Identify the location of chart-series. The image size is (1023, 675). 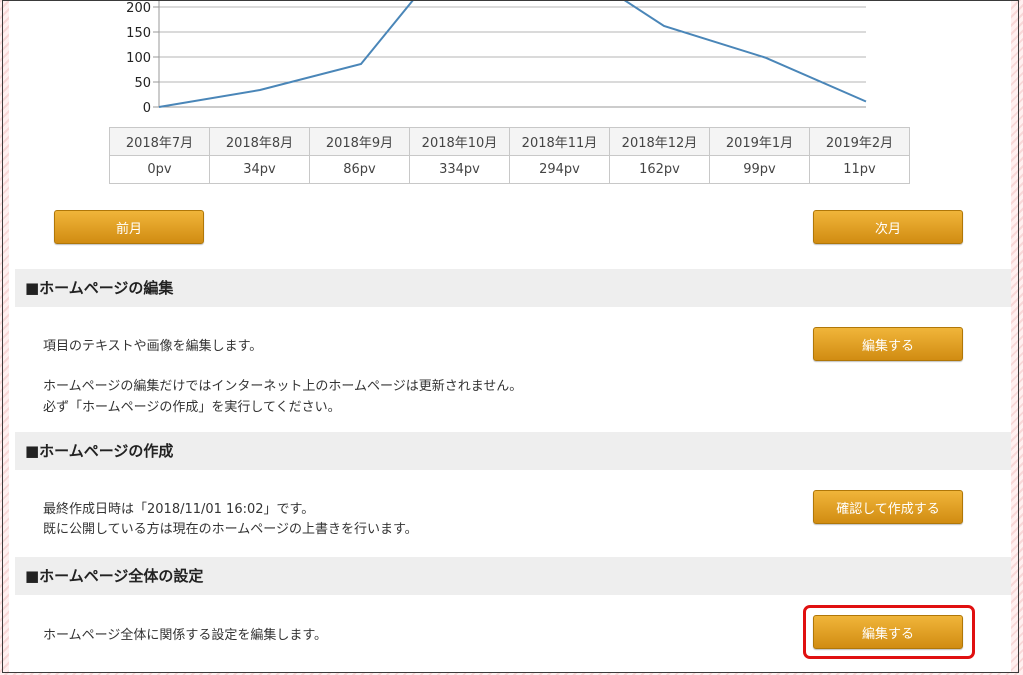
(512, 54).